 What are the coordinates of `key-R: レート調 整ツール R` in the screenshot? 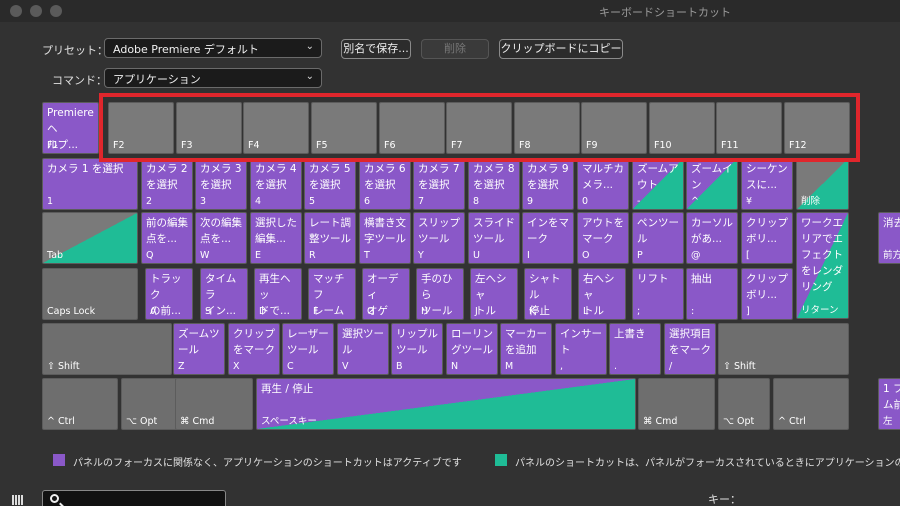 It's located at (330, 238).